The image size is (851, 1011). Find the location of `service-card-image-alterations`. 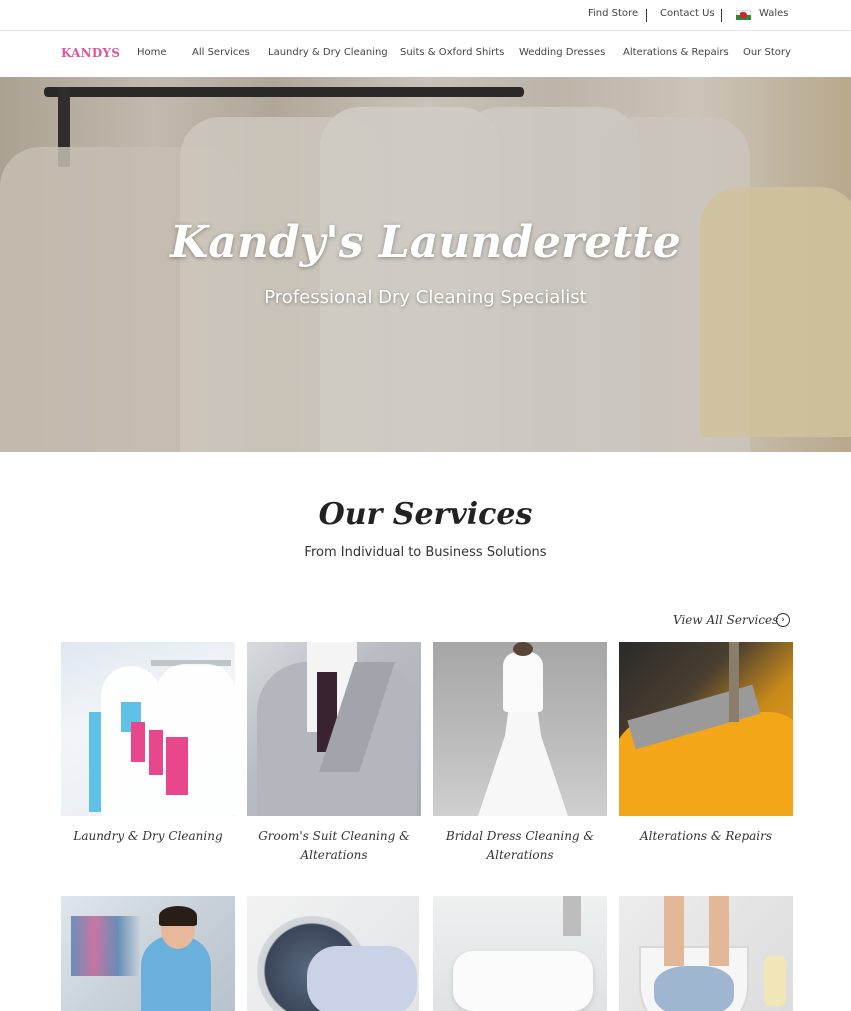

service-card-image-alterations is located at coordinates (706, 729).